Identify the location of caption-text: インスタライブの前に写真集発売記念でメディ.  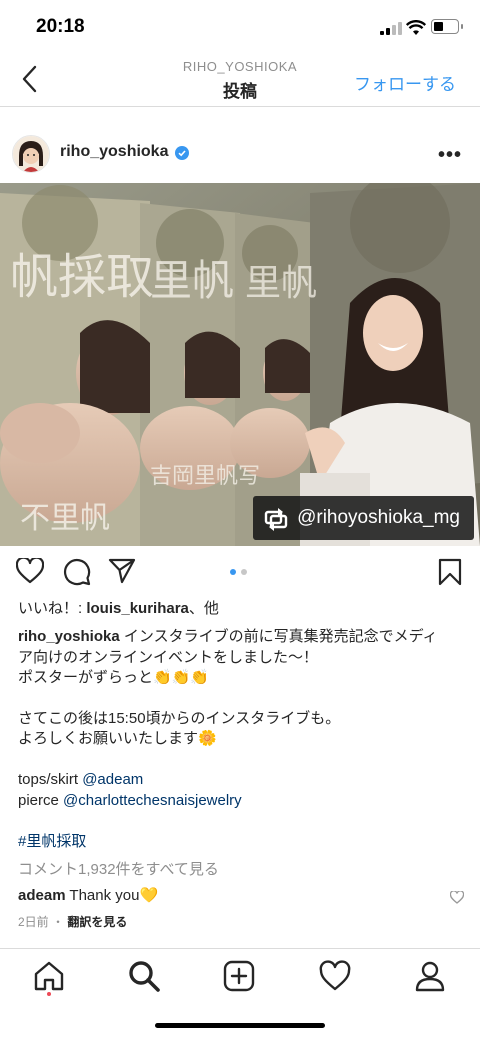
(278, 636).